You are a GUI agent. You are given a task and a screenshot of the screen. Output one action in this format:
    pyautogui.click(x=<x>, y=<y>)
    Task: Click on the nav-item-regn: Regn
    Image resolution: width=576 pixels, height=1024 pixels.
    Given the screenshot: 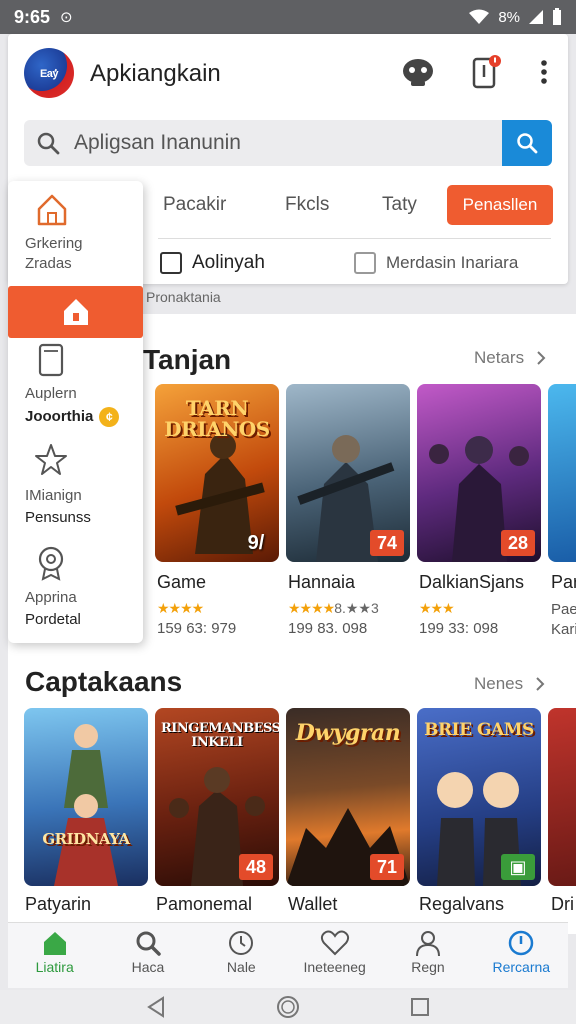 What is the action you would take?
    pyautogui.click(x=427, y=955)
    